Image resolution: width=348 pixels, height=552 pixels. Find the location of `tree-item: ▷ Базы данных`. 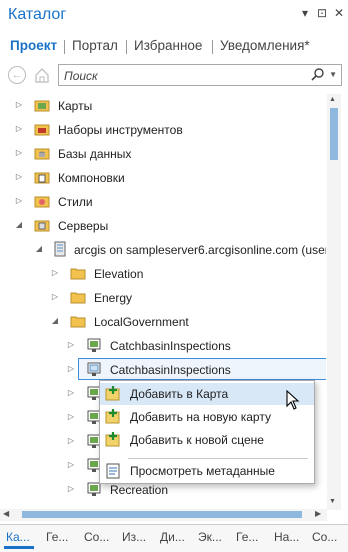

tree-item: ▷ Базы данных is located at coordinates (163, 154).